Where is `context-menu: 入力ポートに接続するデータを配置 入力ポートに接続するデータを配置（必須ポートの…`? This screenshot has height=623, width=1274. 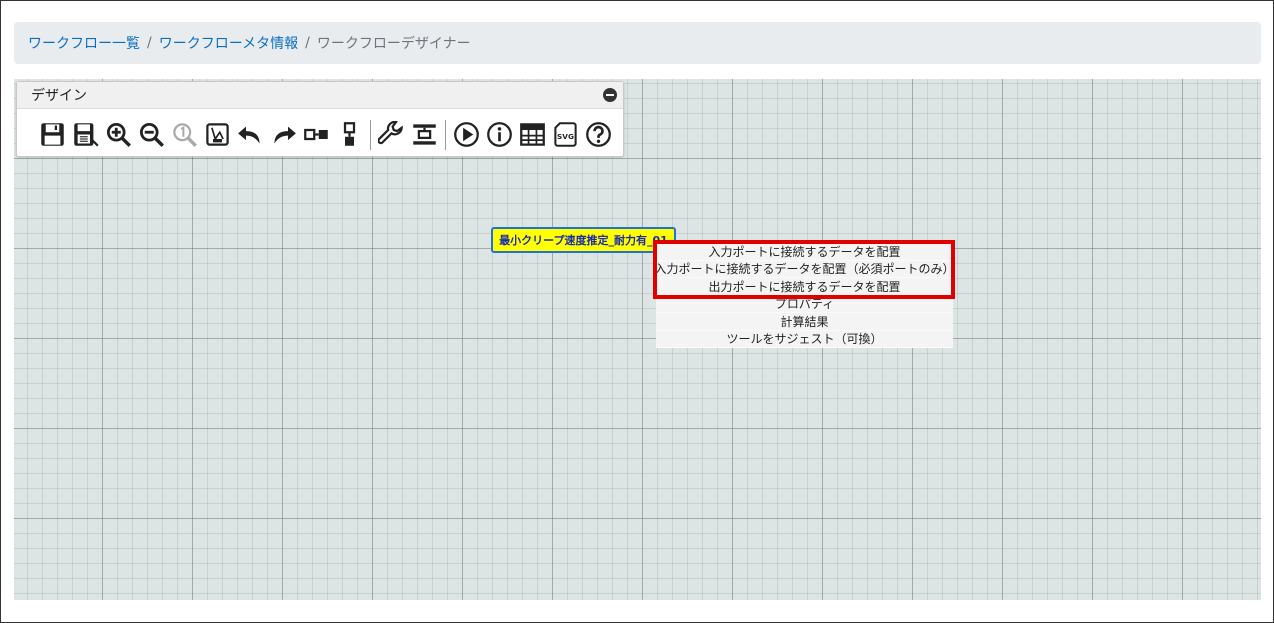
context-menu: 入力ポートに接続するデータを配置 入力ポートに接続するデータを配置（必須ポートの… is located at coordinates (805, 295).